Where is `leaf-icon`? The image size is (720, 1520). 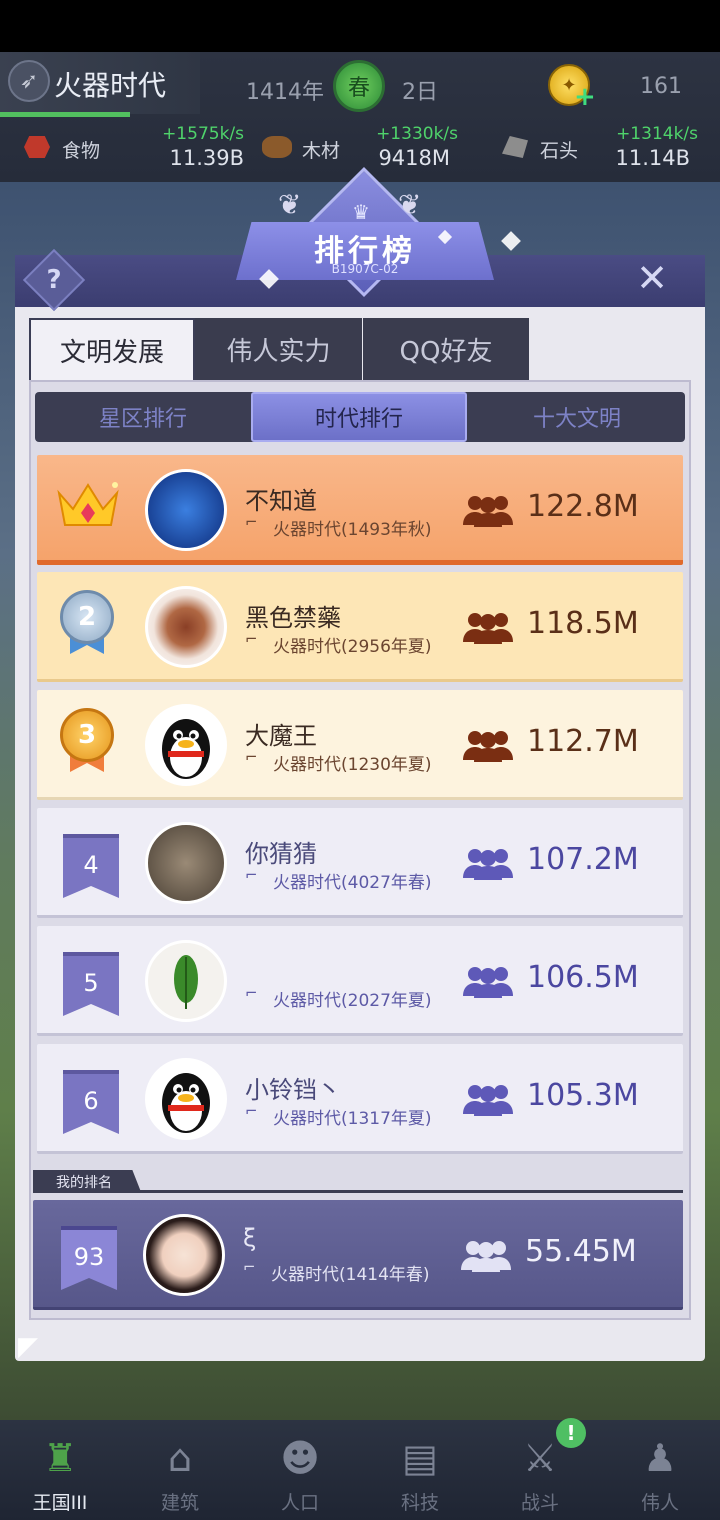 leaf-icon is located at coordinates (186, 982).